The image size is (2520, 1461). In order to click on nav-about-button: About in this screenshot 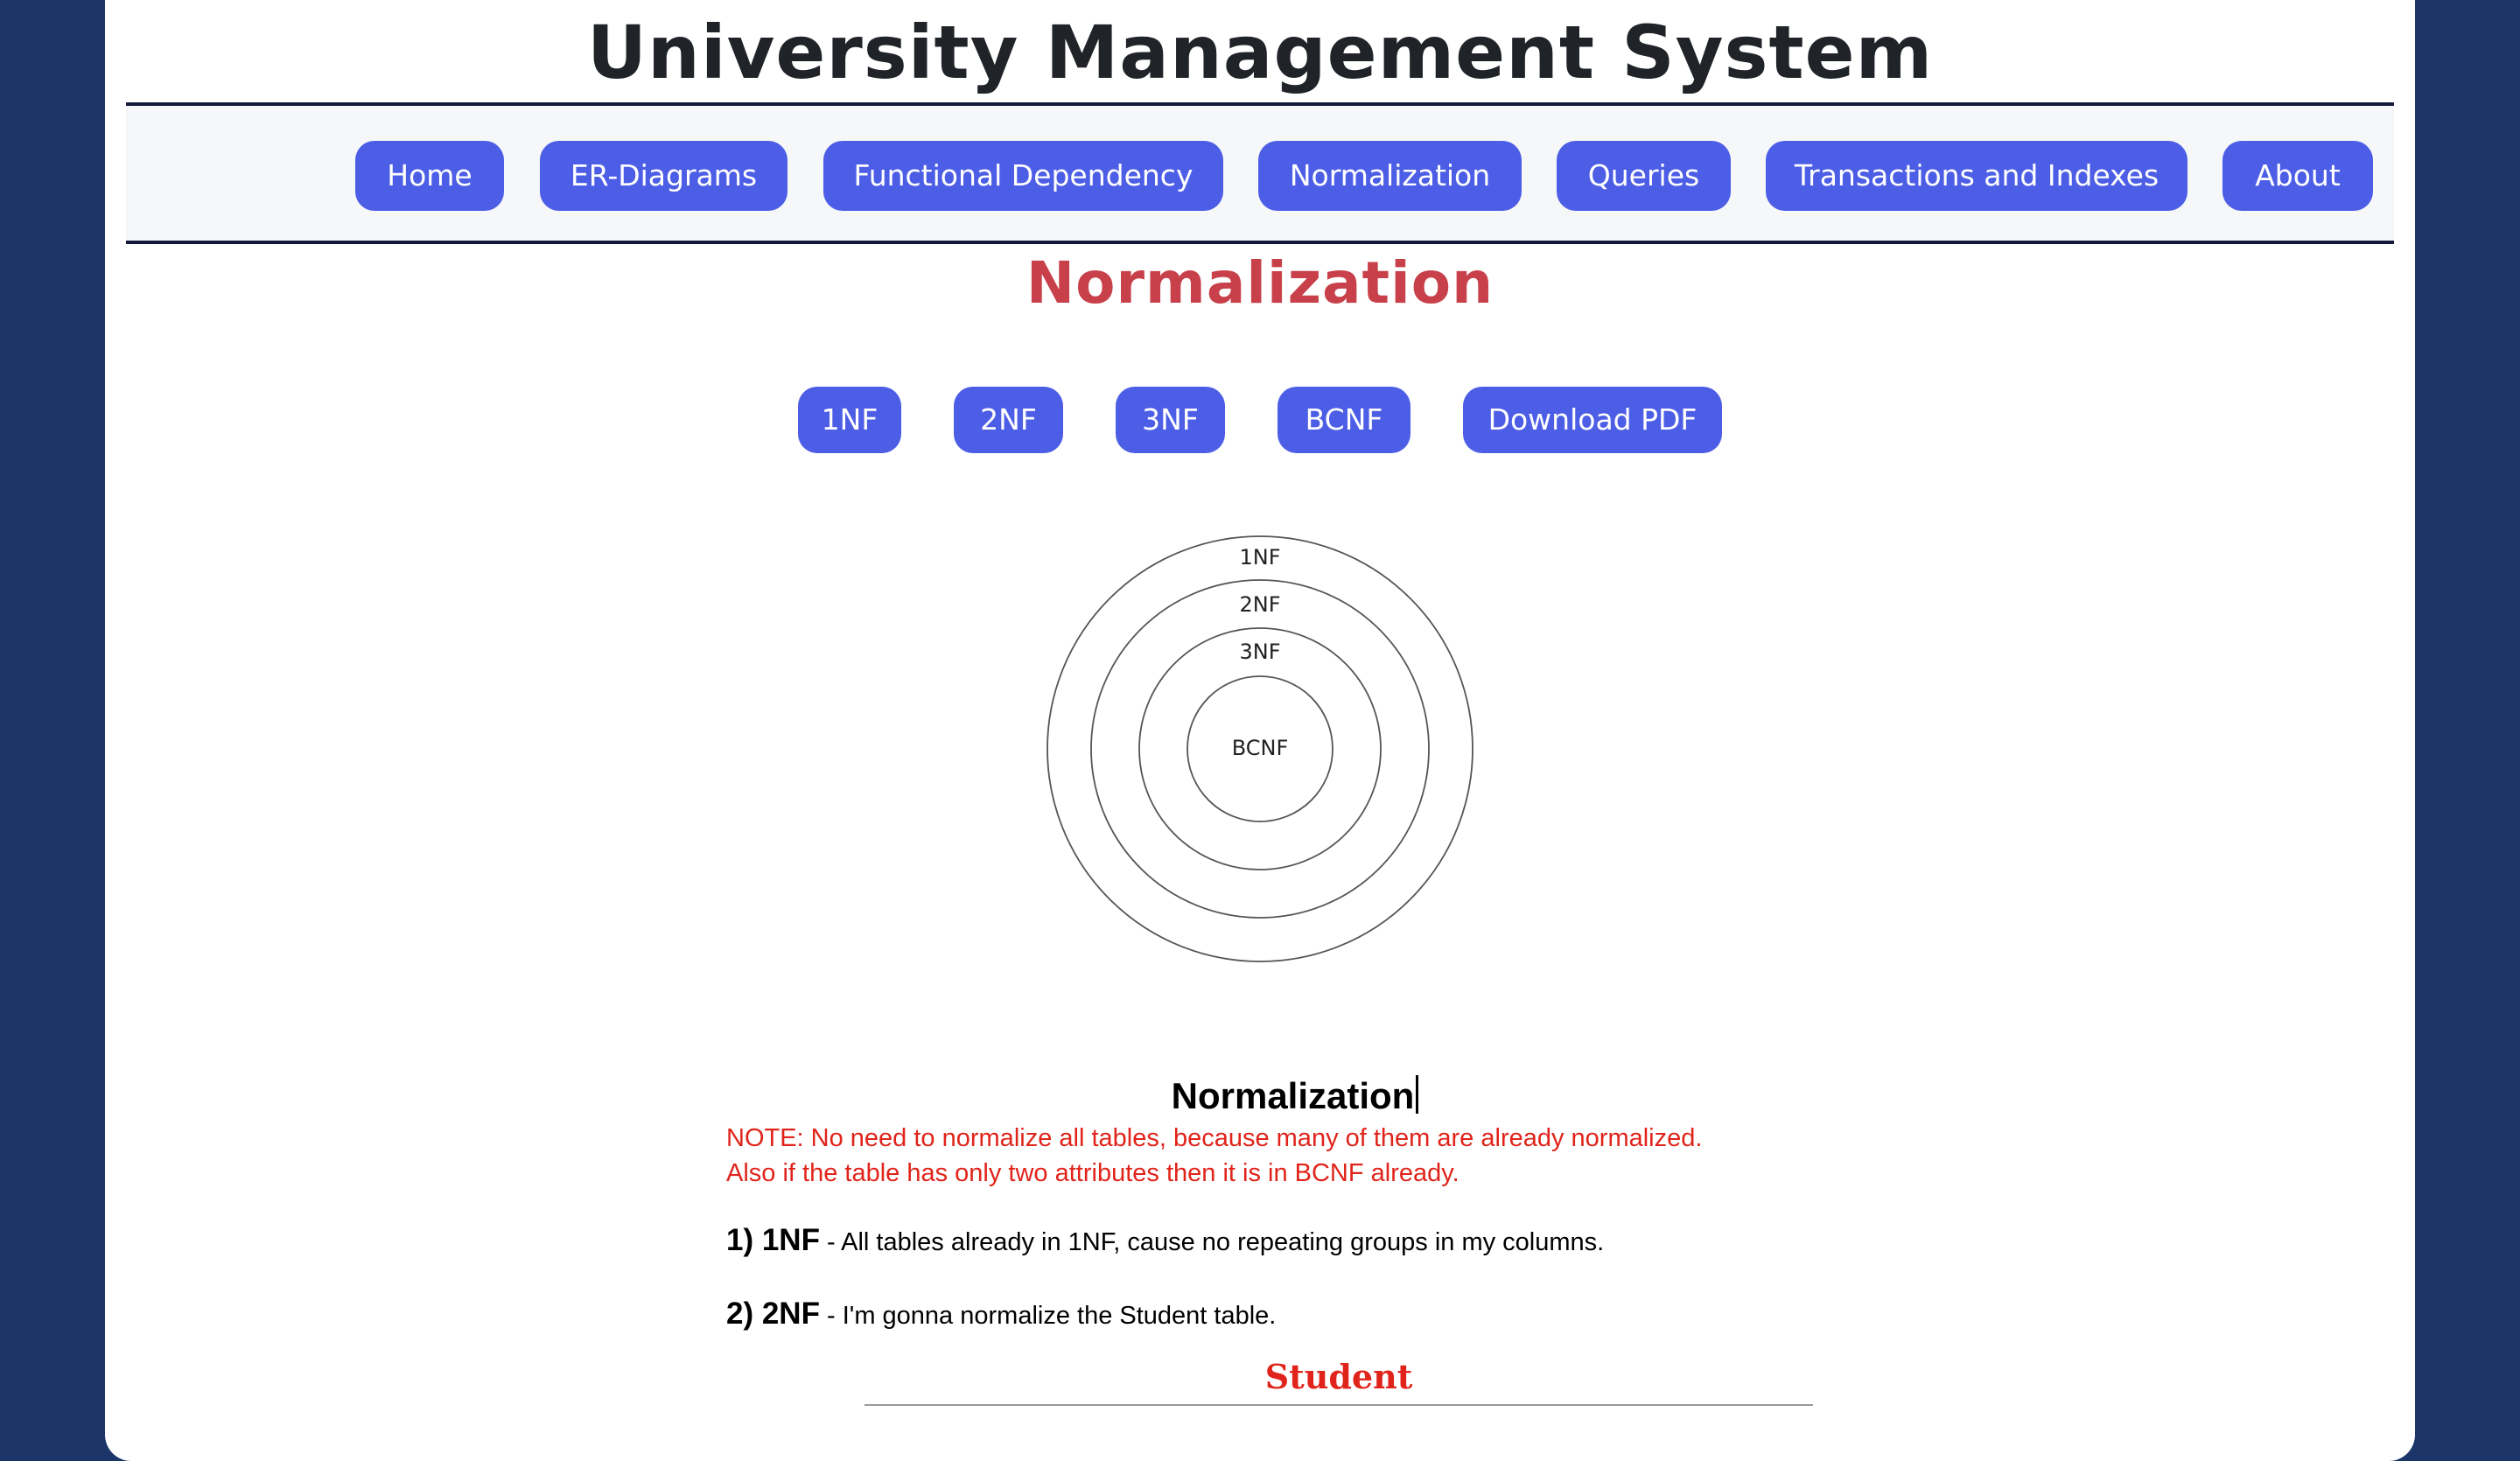, I will do `click(2297, 176)`.